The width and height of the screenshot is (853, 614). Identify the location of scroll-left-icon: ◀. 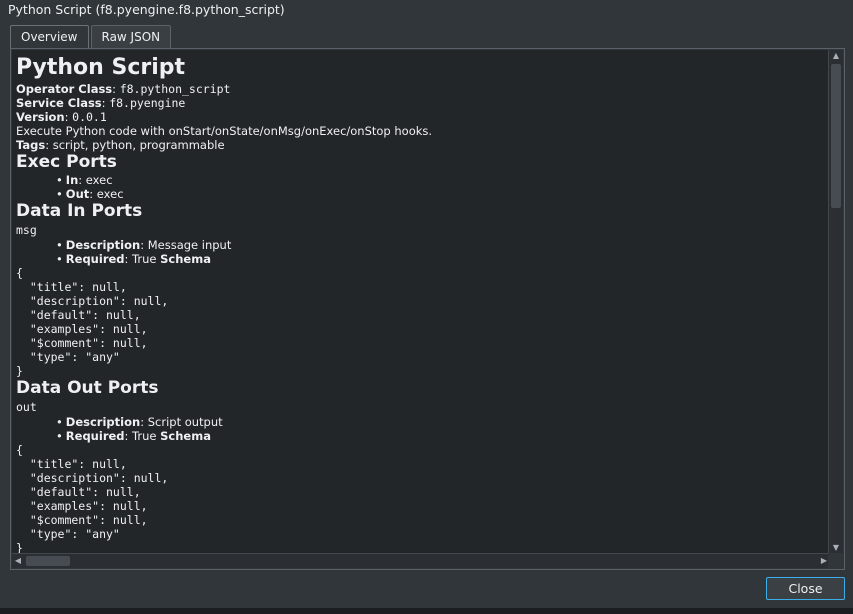
(18, 561).